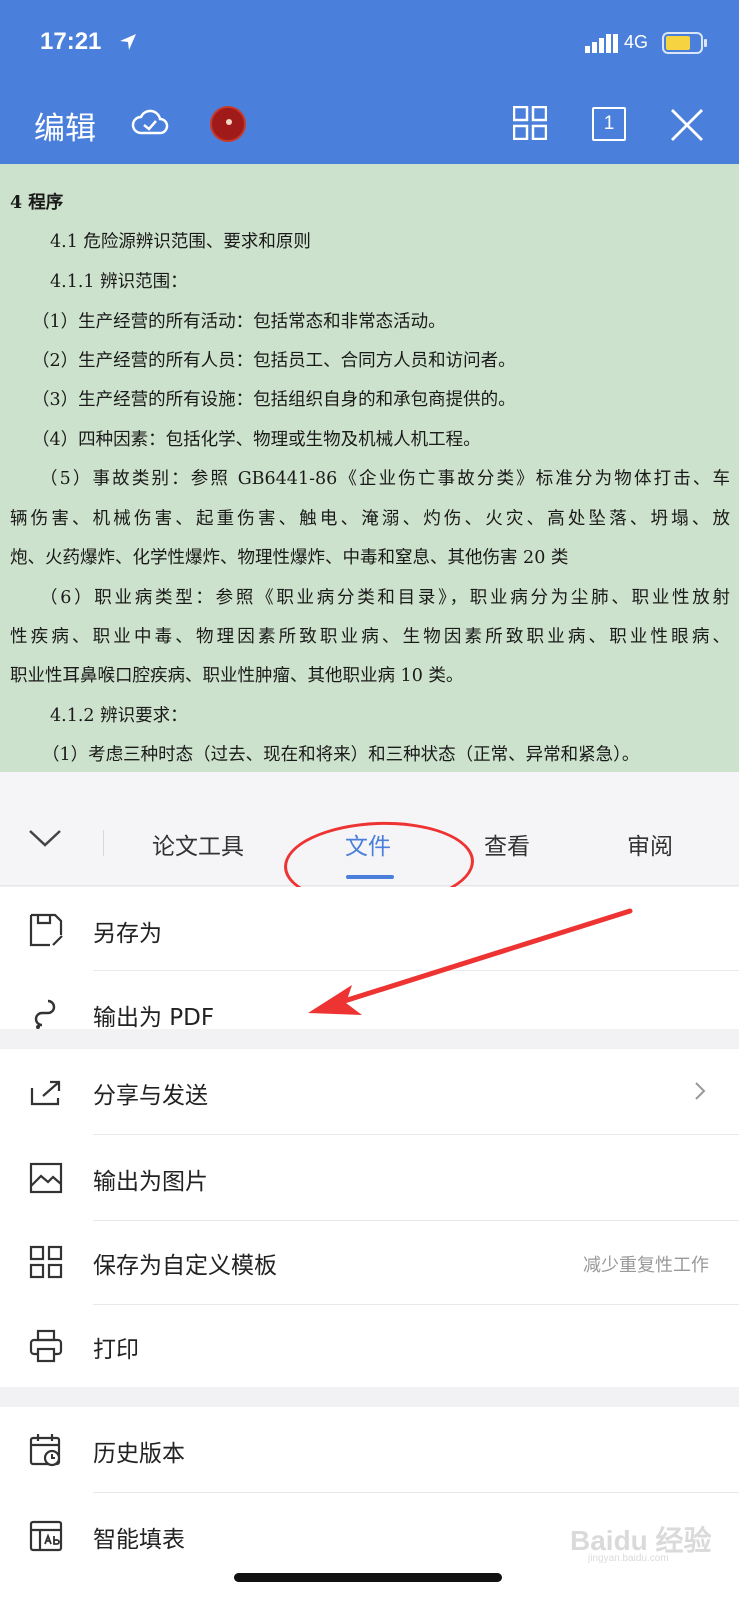 The width and height of the screenshot is (739, 1600). Describe the element at coordinates (628, 1558) in the screenshot. I see `watermark-url: jingyan.baidu.com` at that location.